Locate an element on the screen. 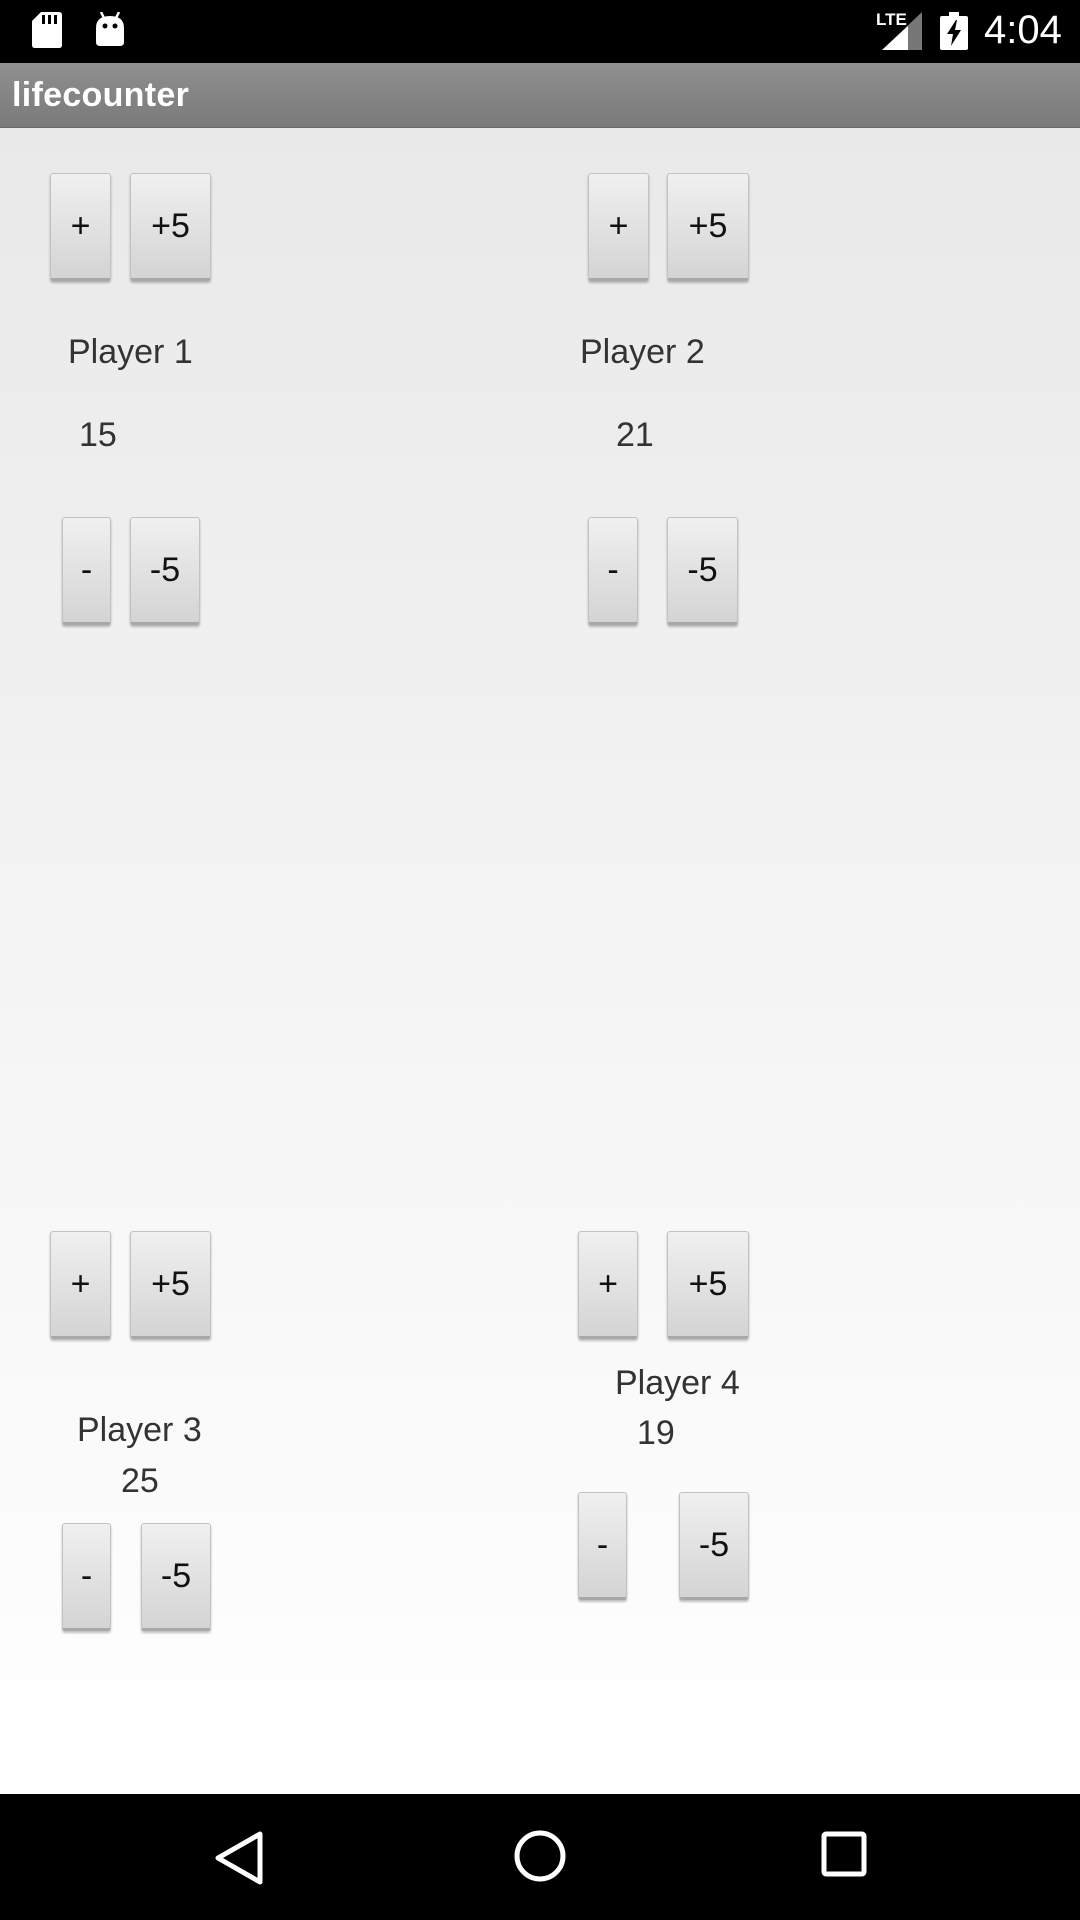 The width and height of the screenshot is (1080, 1920). player-4-plus5-button: +5 is located at coordinates (708, 1285).